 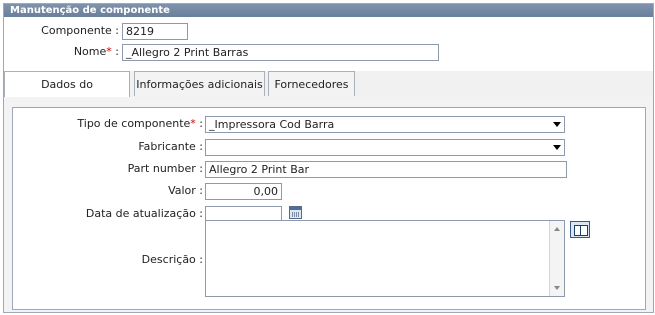 What do you see at coordinates (385, 124) in the screenshot?
I see `tipo-select: _Impressora Cod Barra` at bounding box center [385, 124].